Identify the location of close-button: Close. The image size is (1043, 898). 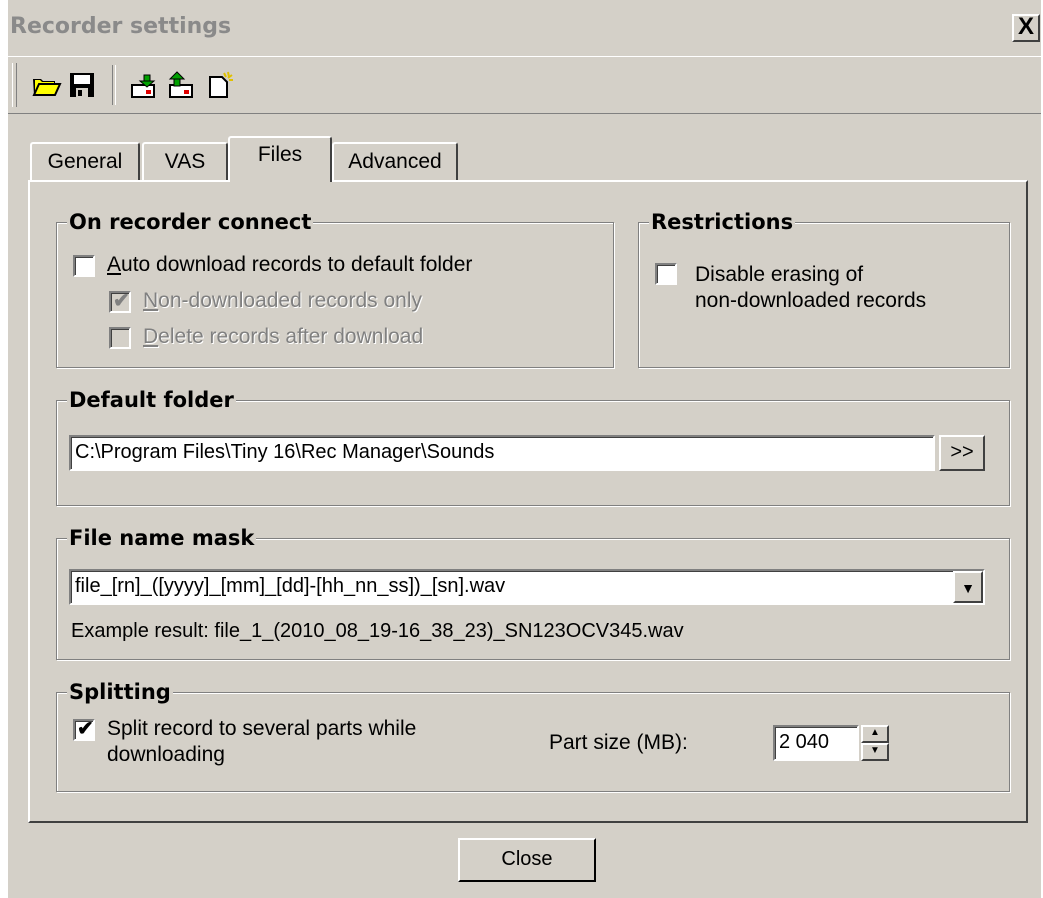
(527, 860).